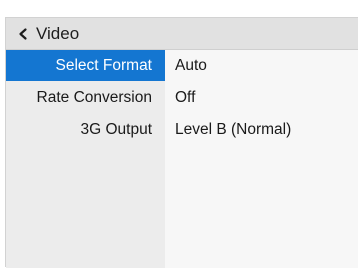 The height and width of the screenshot is (268, 358). What do you see at coordinates (85, 97) in the screenshot?
I see `setting-label-rate-conversion: Rate Conversion` at bounding box center [85, 97].